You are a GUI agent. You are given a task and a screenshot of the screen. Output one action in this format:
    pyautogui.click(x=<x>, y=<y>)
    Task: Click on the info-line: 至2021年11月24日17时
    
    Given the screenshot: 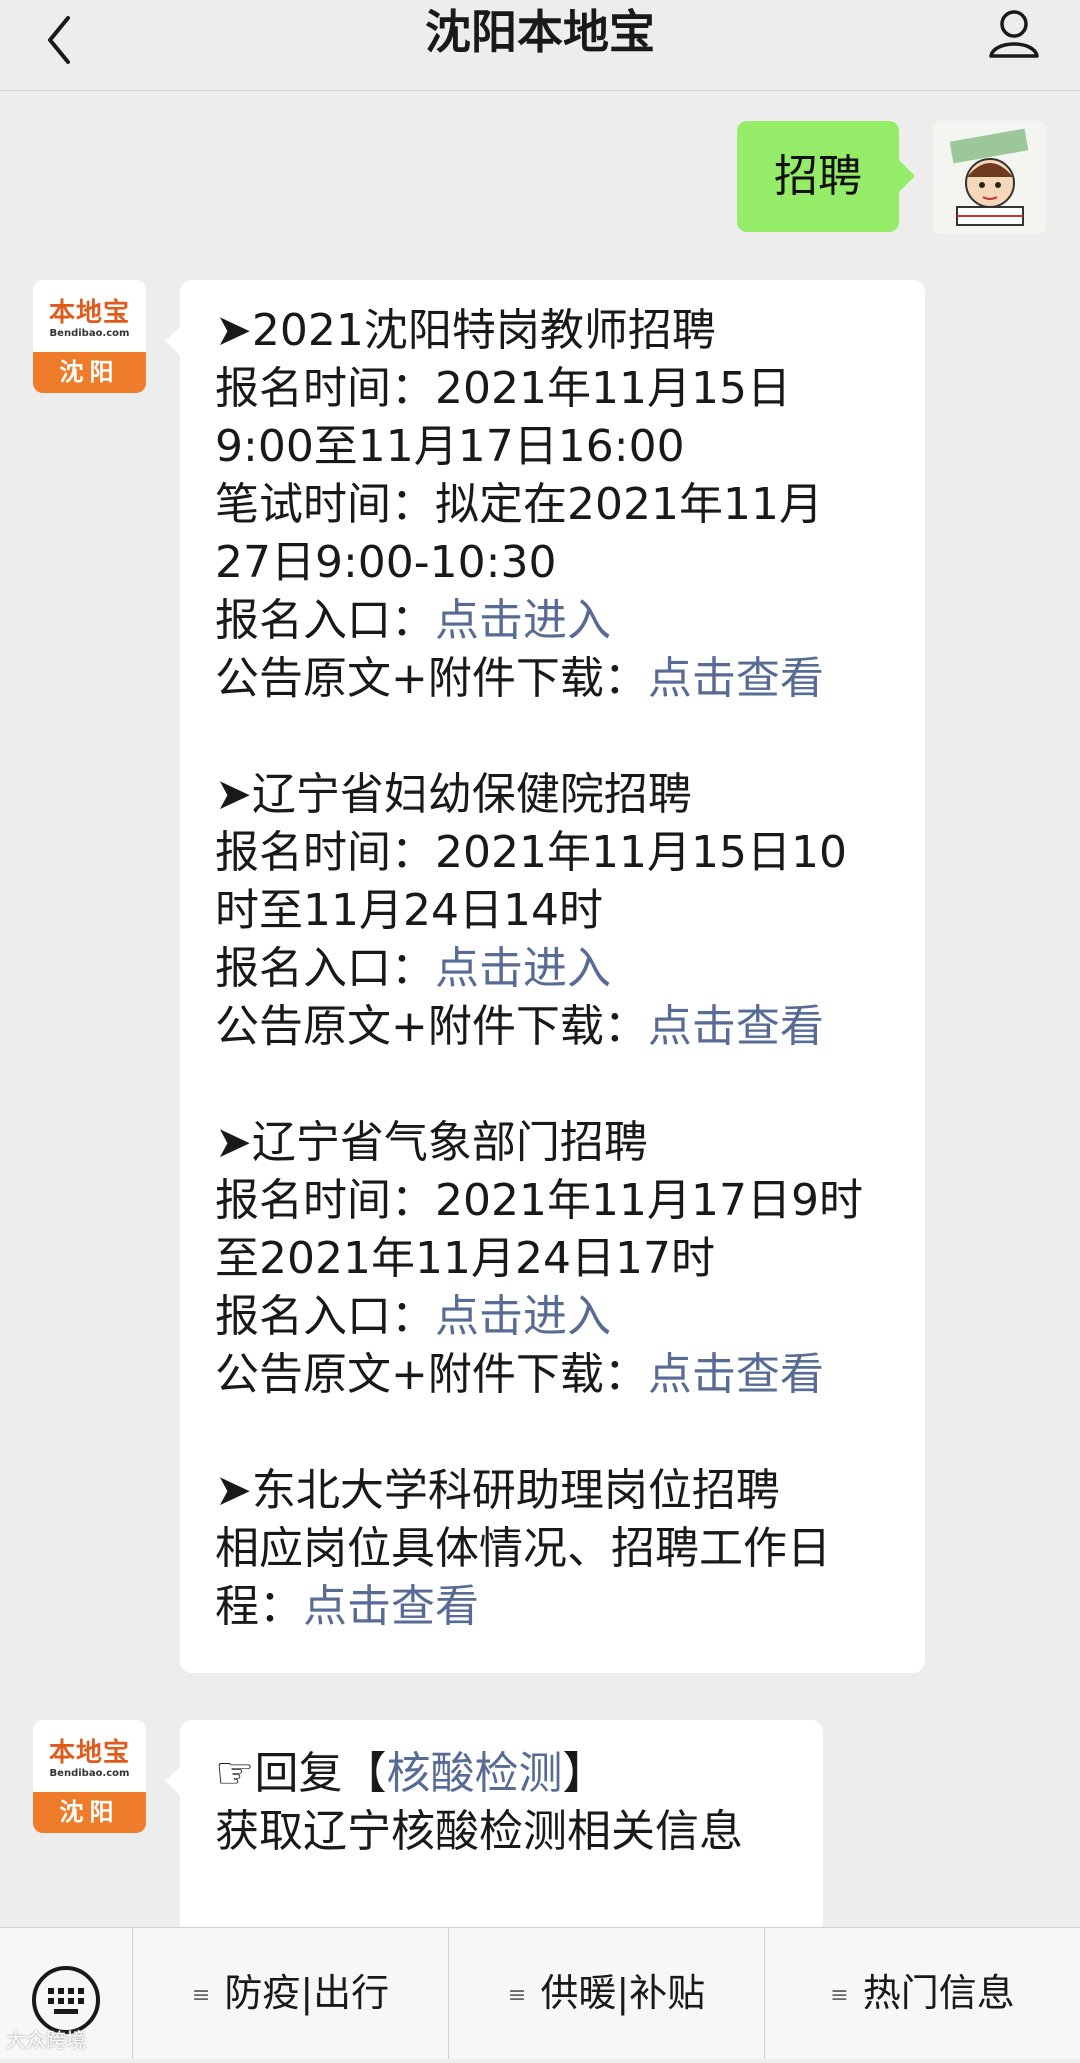 What is the action you would take?
    pyautogui.click(x=465, y=1258)
    